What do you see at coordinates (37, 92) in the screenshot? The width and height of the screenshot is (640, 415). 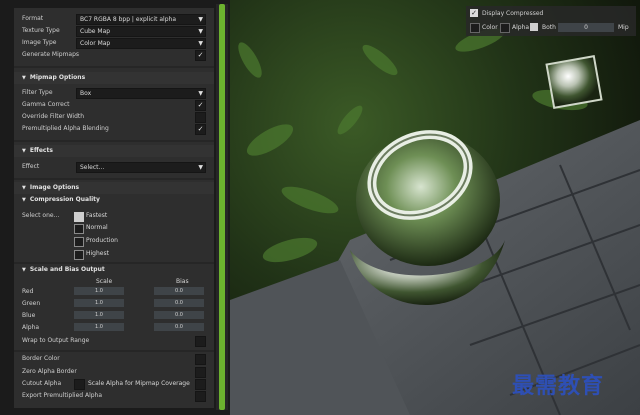 I see `filter-type-label: Filter Type` at bounding box center [37, 92].